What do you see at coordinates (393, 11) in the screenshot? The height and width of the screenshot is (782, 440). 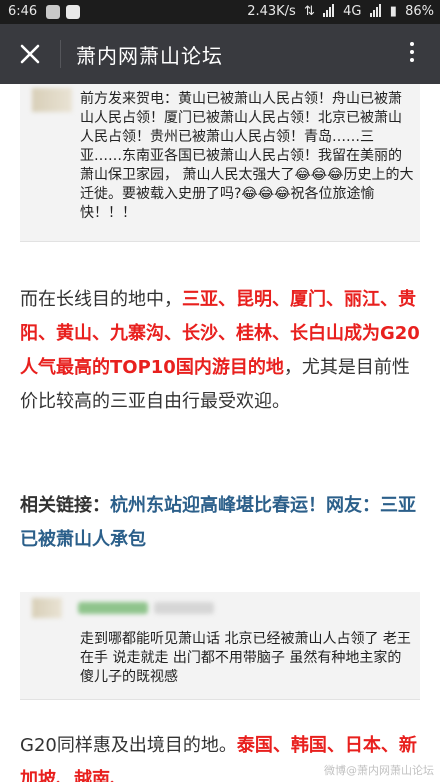 I see `battery-icon: ▮` at bounding box center [393, 11].